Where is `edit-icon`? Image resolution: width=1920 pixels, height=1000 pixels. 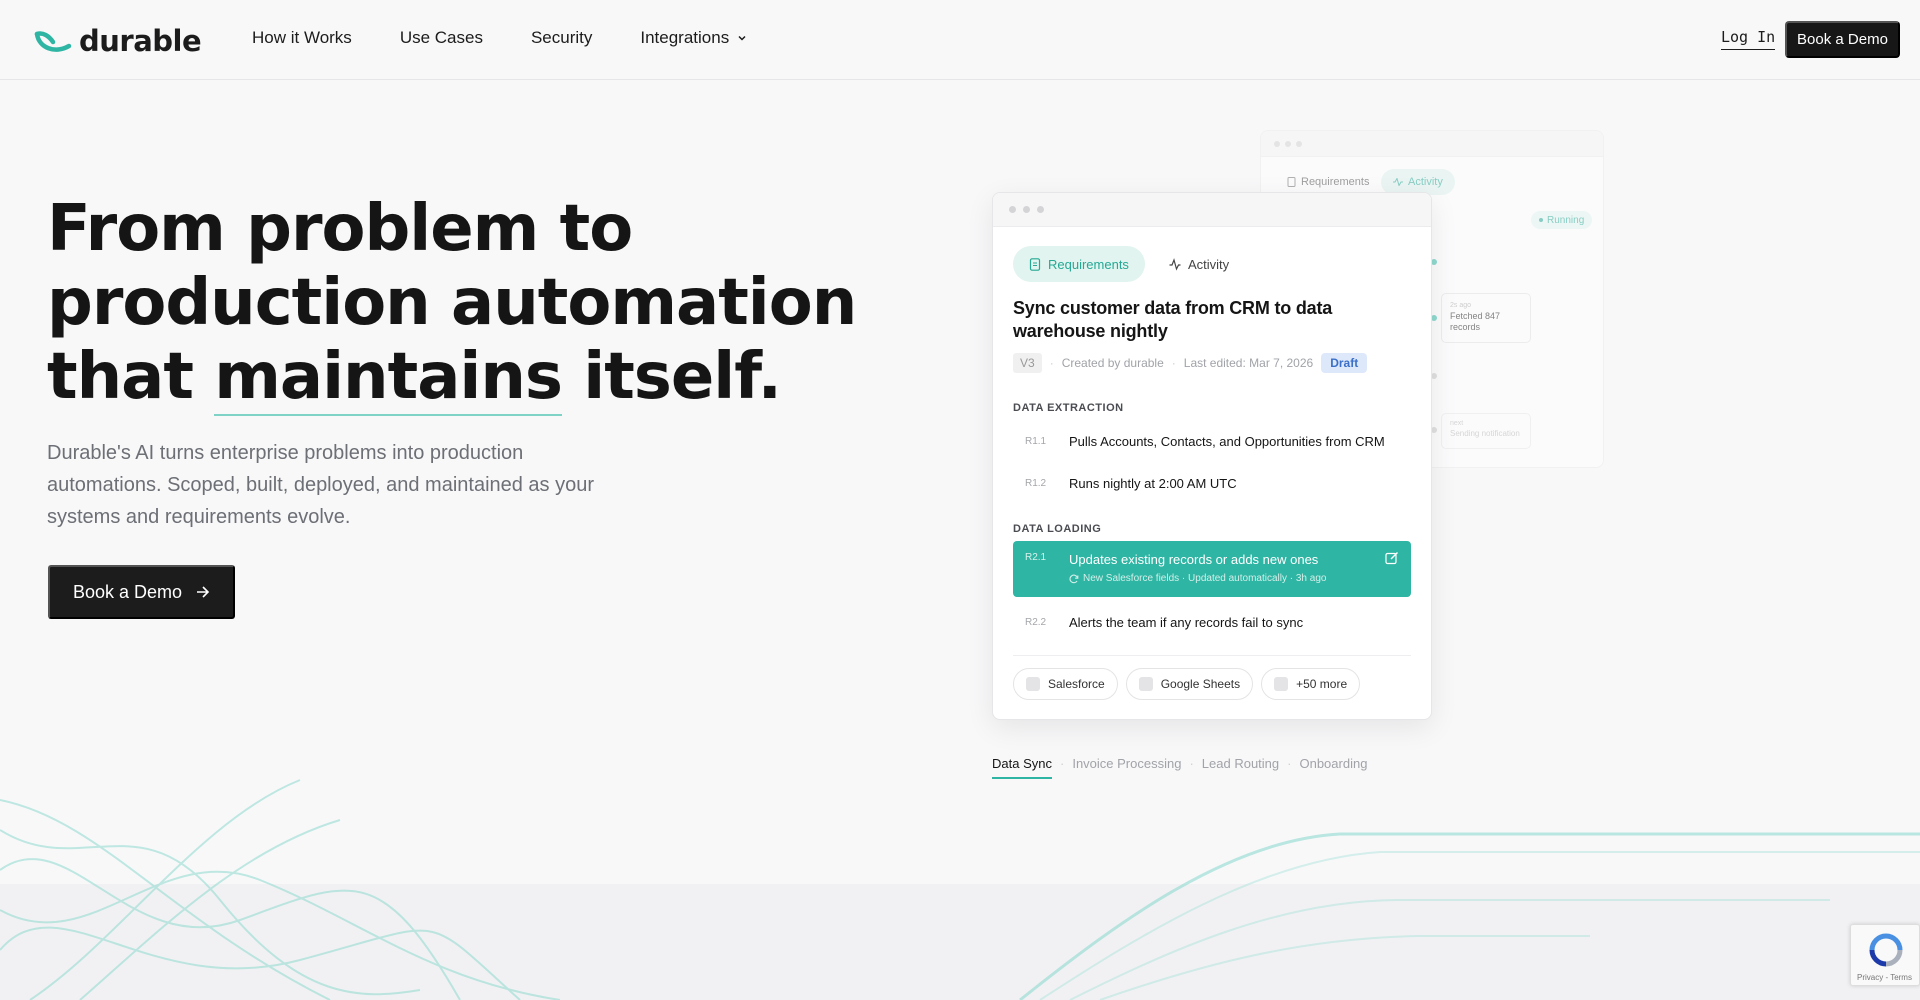
edit-icon is located at coordinates (1392, 558).